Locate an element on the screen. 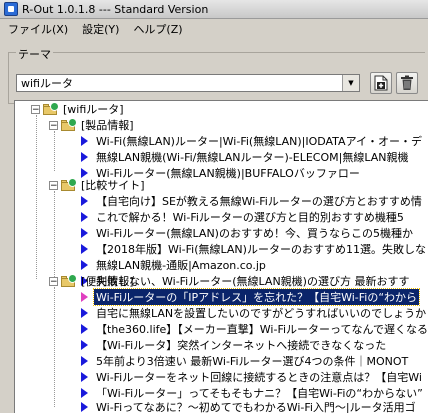 This screenshot has width=428, height=413. trash-icon is located at coordinates (407, 82).